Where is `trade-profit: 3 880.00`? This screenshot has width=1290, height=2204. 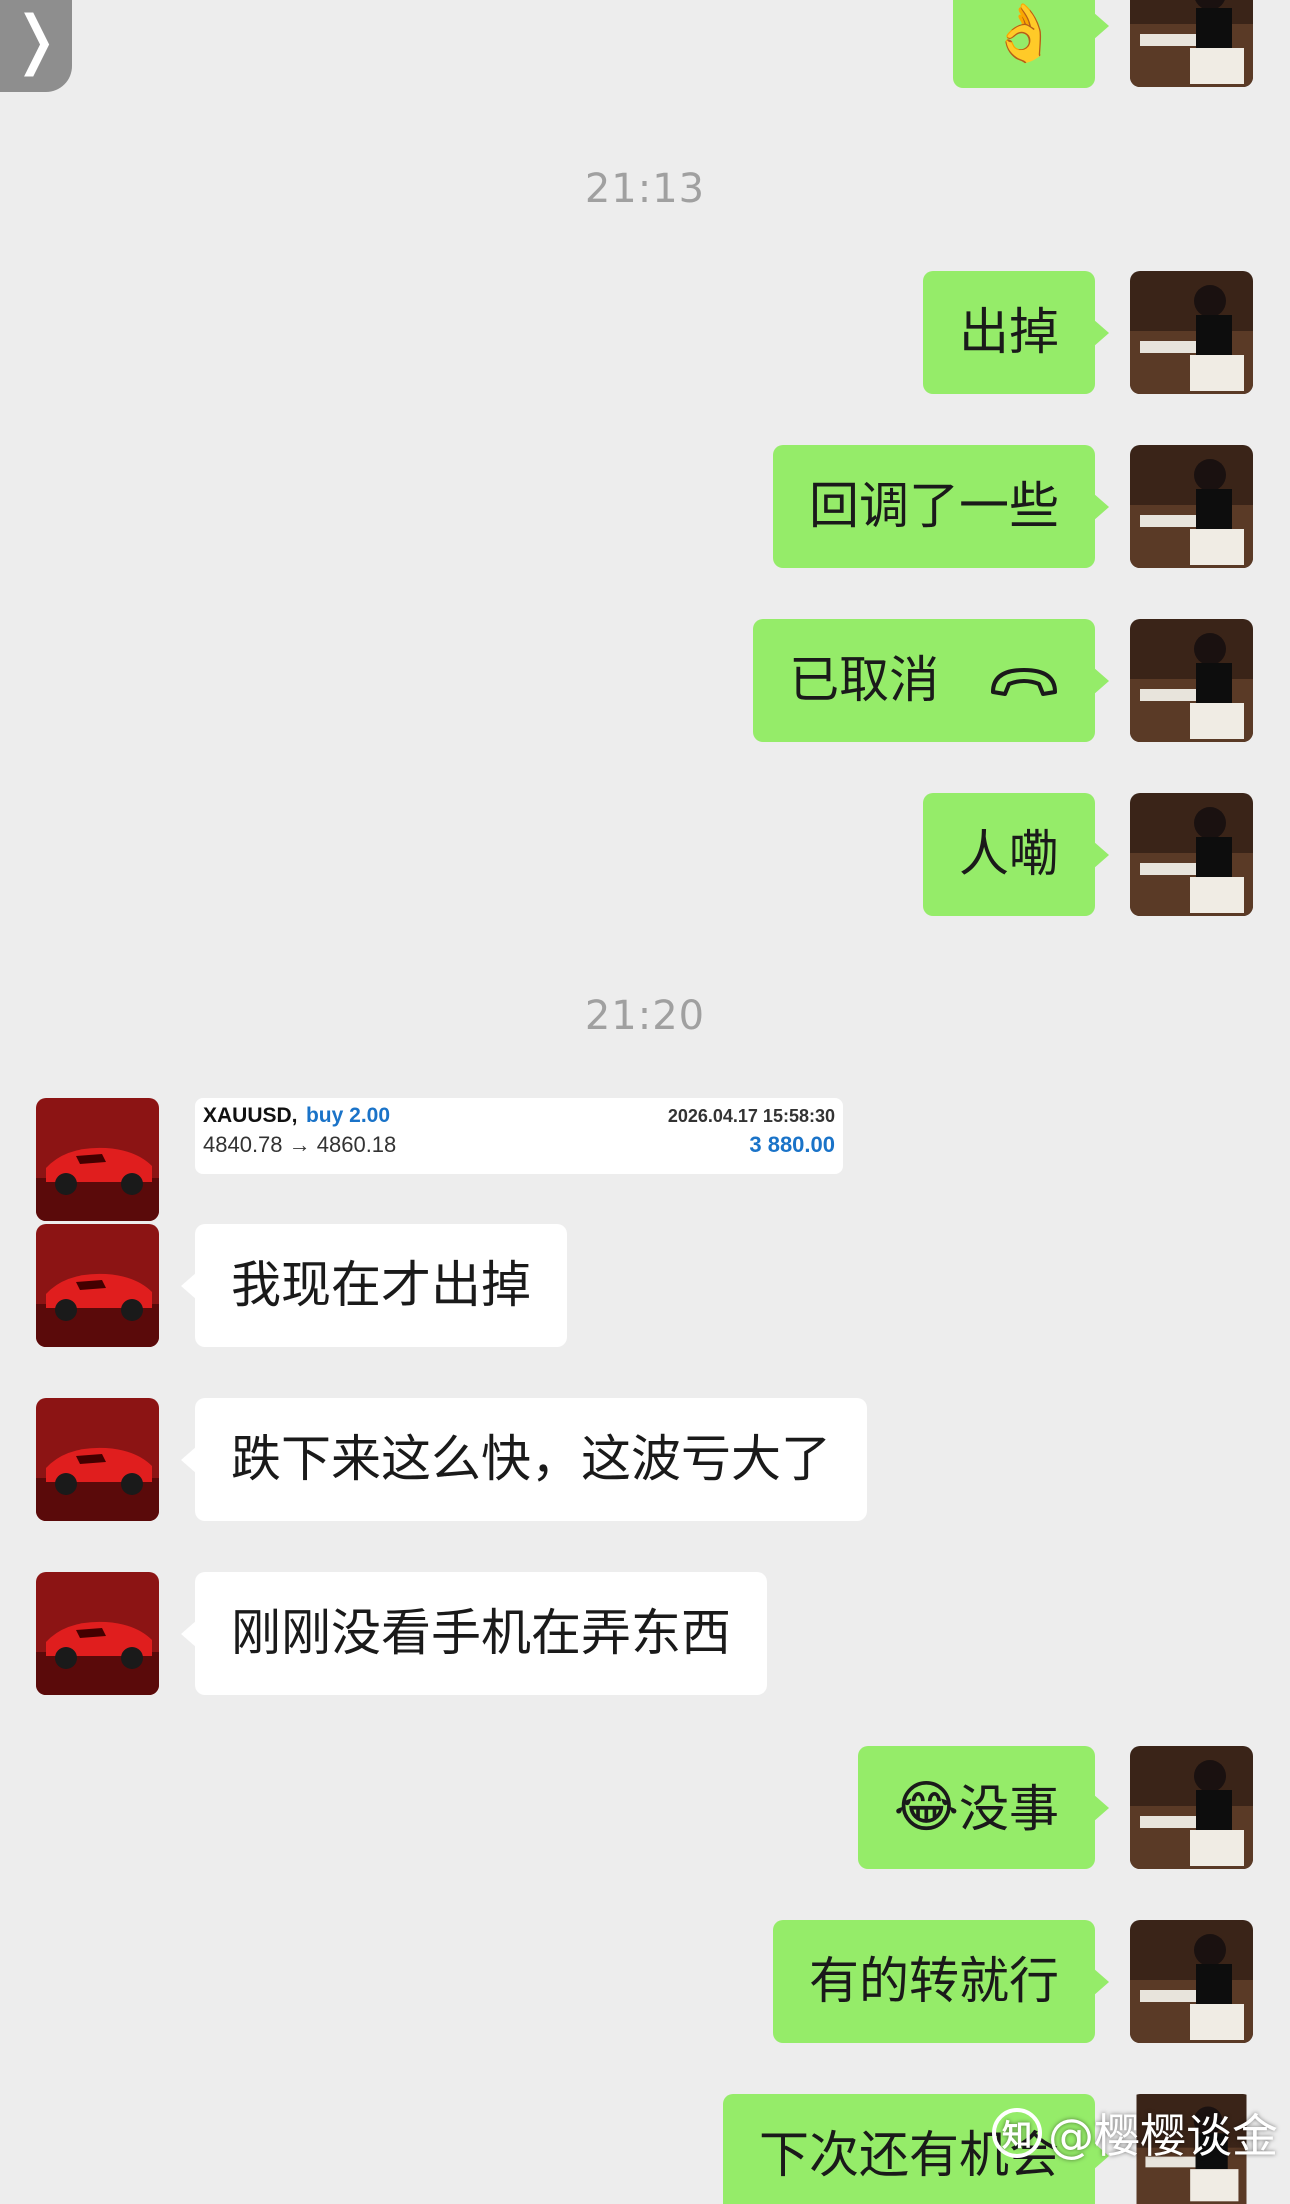
trade-profit: 3 880.00 is located at coordinates (792, 1144).